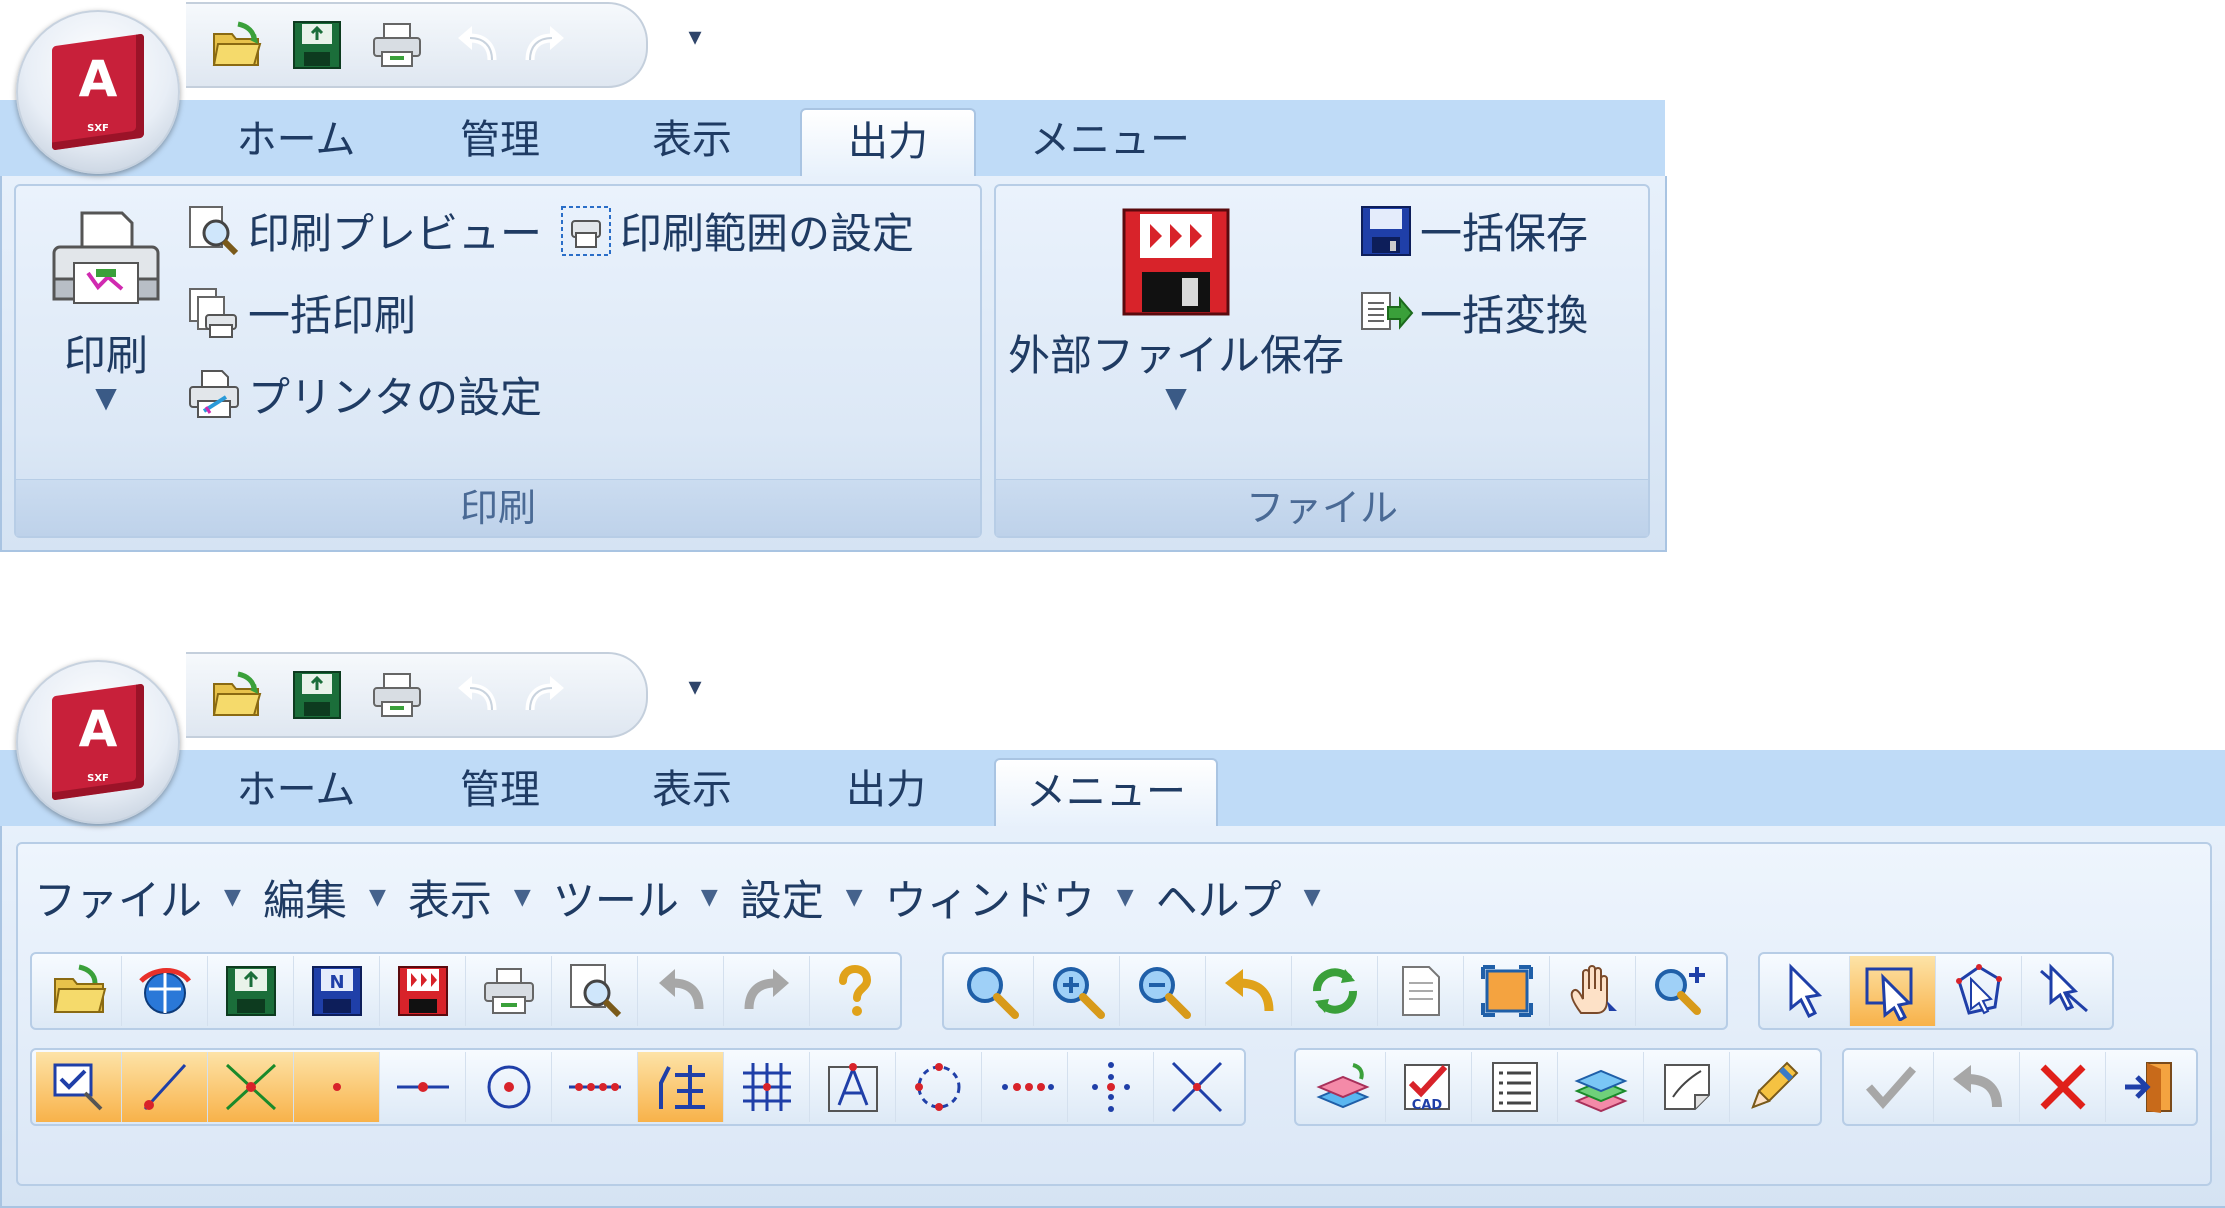  What do you see at coordinates (1687, 1087) in the screenshot?
I see `tb-note-icon` at bounding box center [1687, 1087].